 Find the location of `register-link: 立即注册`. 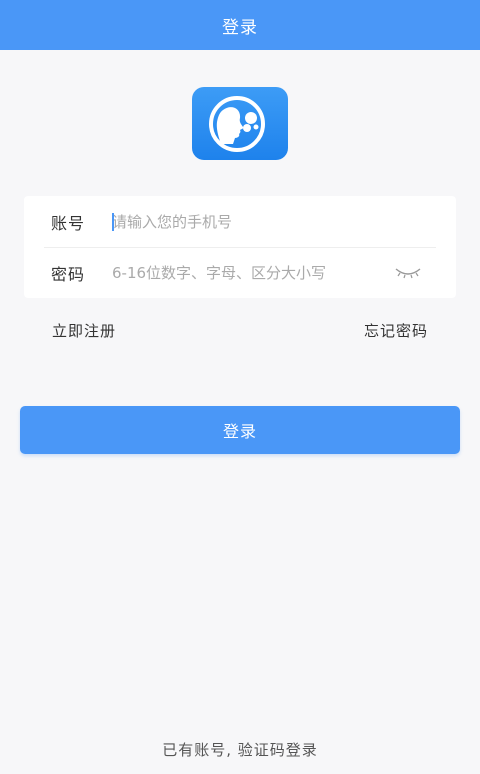

register-link: 立即注册 is located at coordinates (84, 330).